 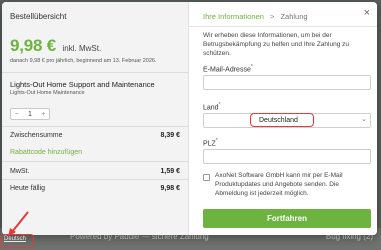 I want to click on continue-button: Fortfahren, so click(x=287, y=218).